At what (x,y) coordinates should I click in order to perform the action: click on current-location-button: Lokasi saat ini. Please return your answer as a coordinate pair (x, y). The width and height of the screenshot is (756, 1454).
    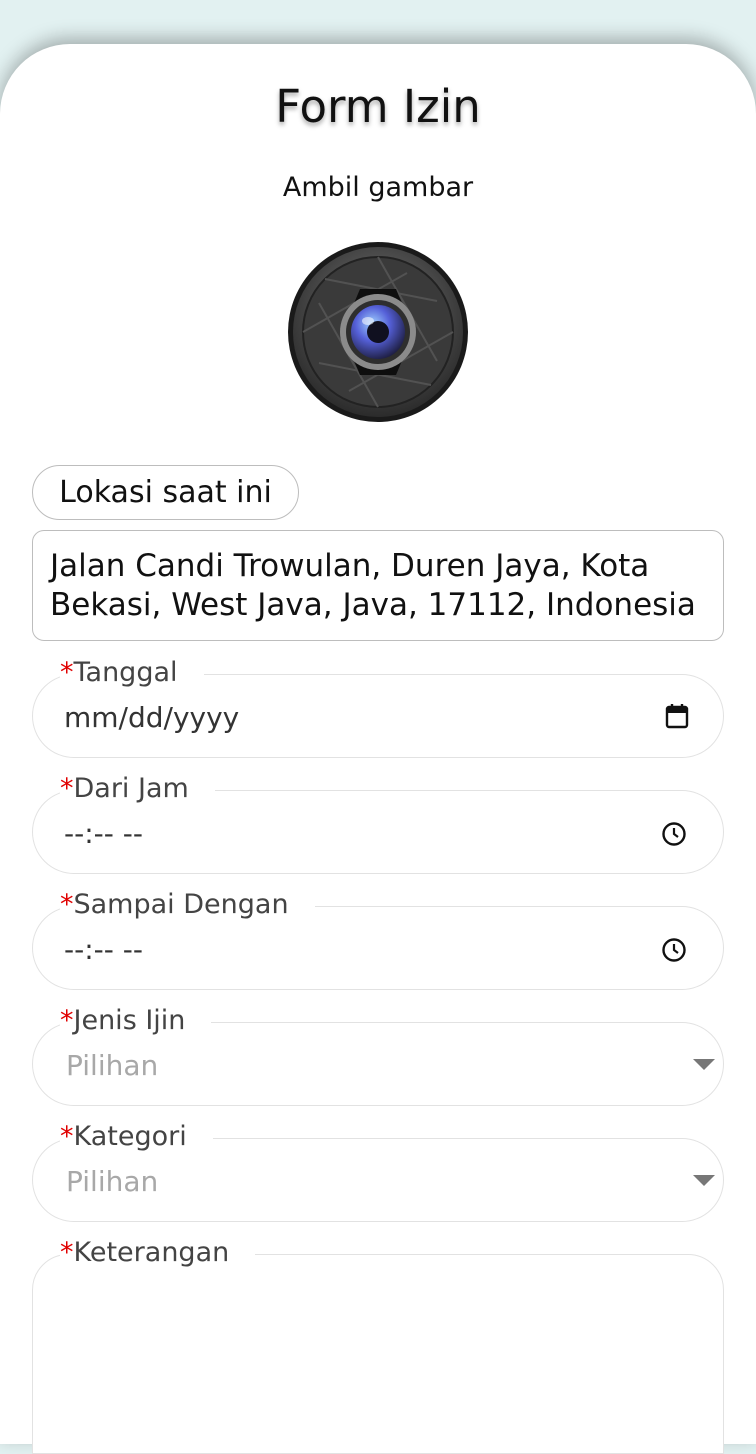
    Looking at the image, I should click on (165, 492).